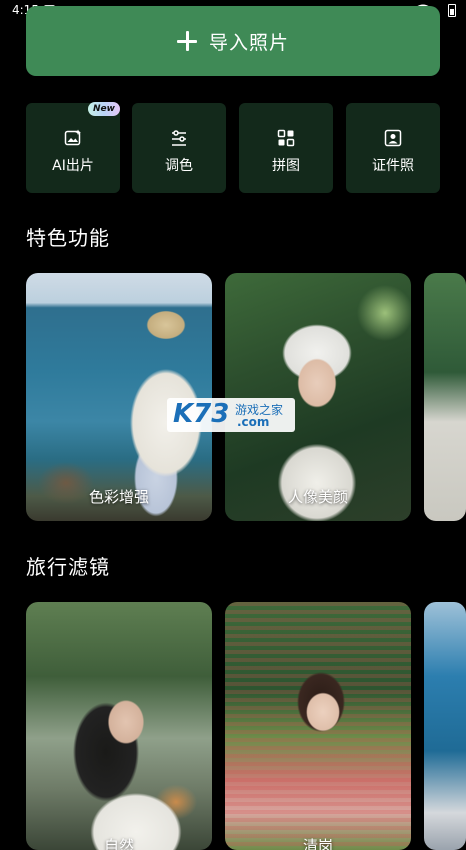  What do you see at coordinates (393, 148) in the screenshot?
I see `tool-id-photo: 证件照` at bounding box center [393, 148].